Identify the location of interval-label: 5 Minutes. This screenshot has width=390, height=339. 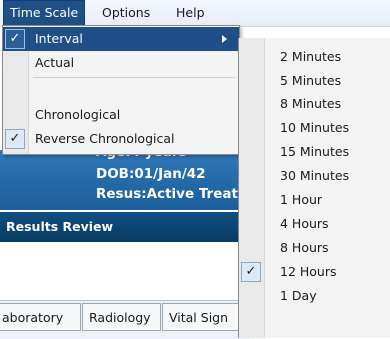
(311, 80).